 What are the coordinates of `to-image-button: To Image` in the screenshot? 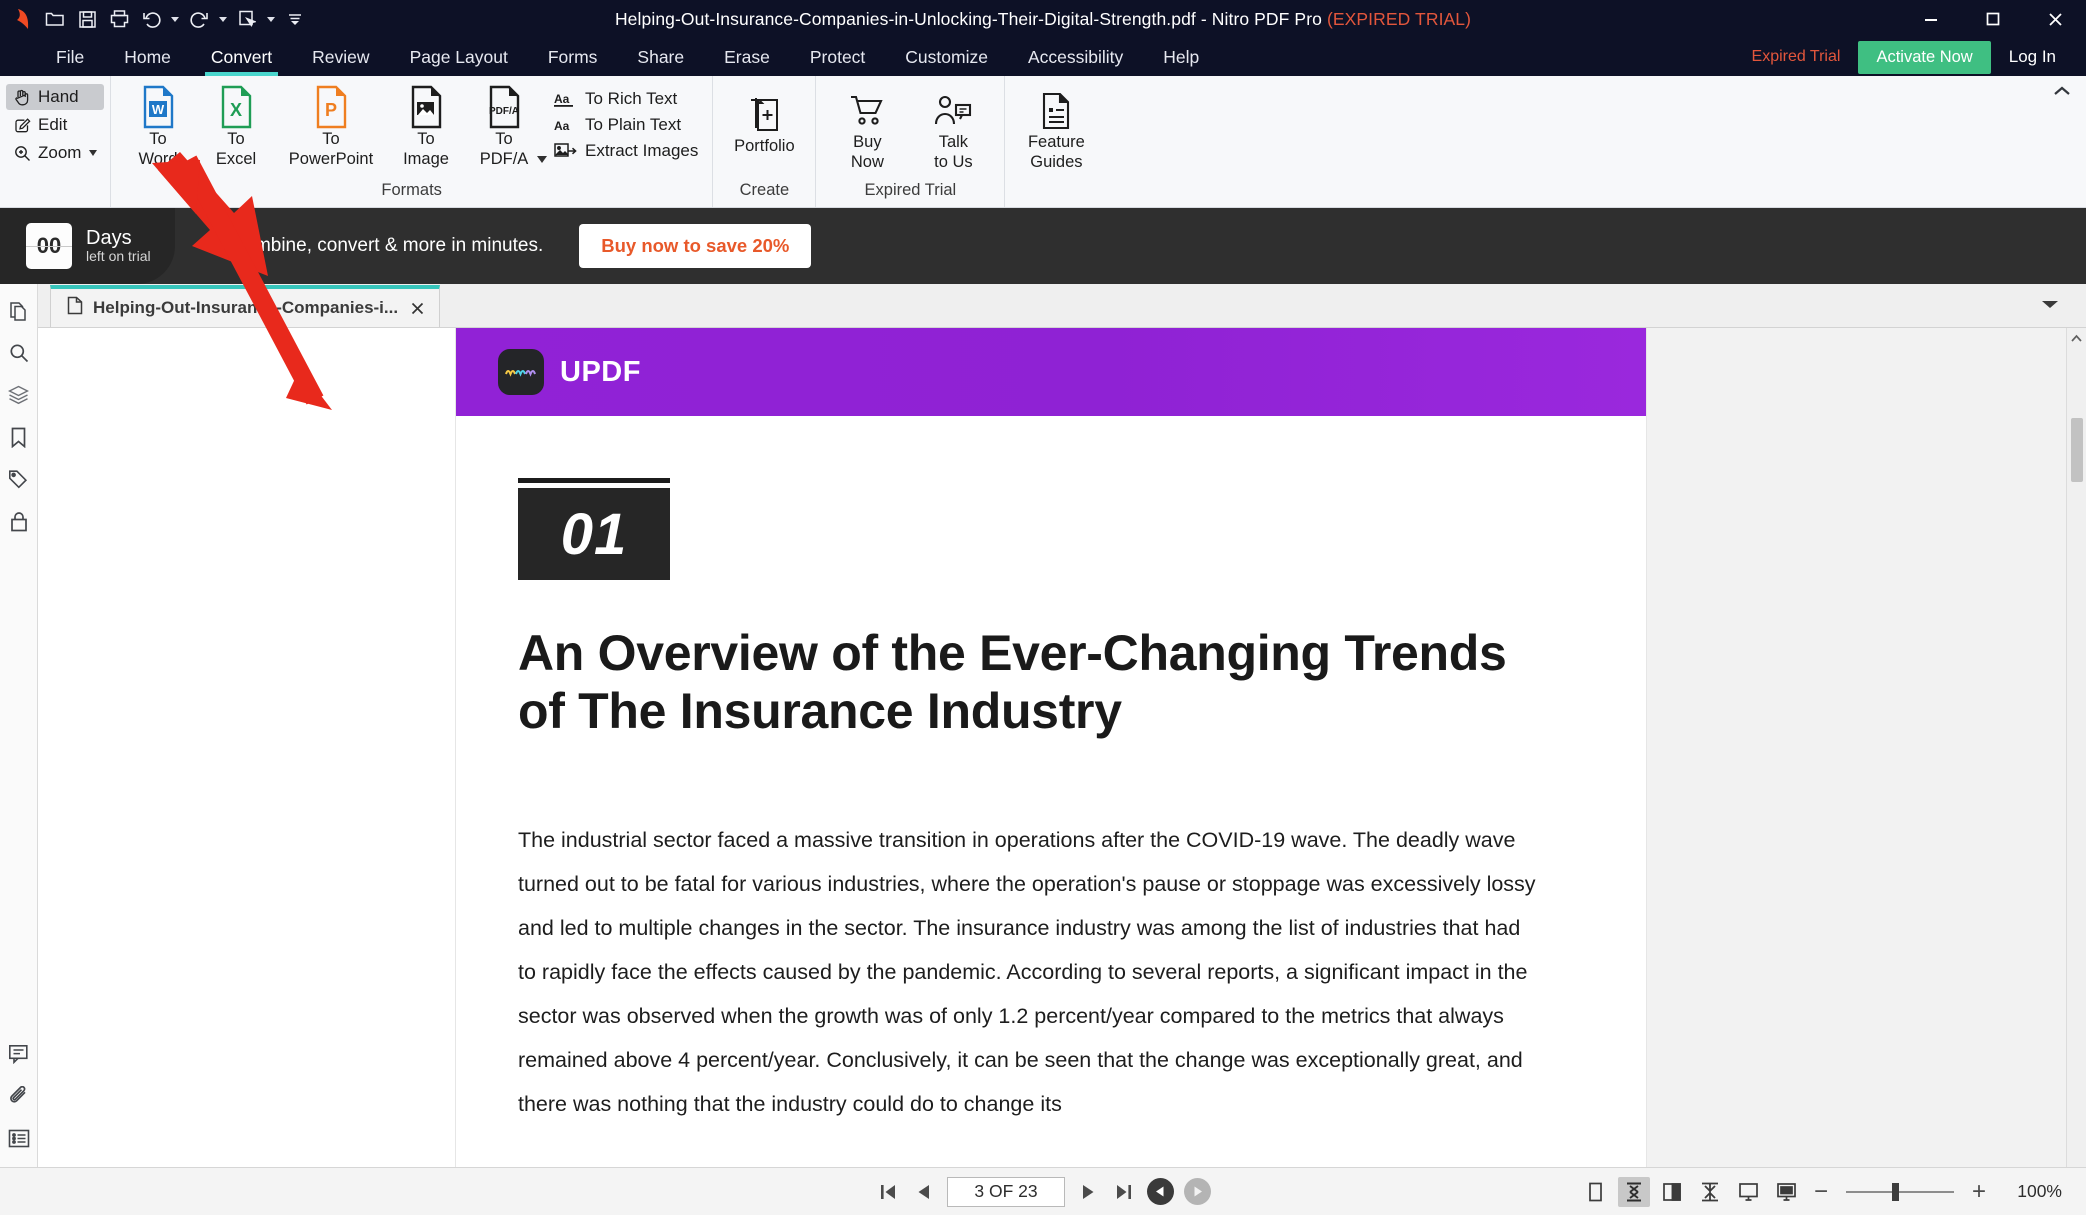 It's located at (426, 127).